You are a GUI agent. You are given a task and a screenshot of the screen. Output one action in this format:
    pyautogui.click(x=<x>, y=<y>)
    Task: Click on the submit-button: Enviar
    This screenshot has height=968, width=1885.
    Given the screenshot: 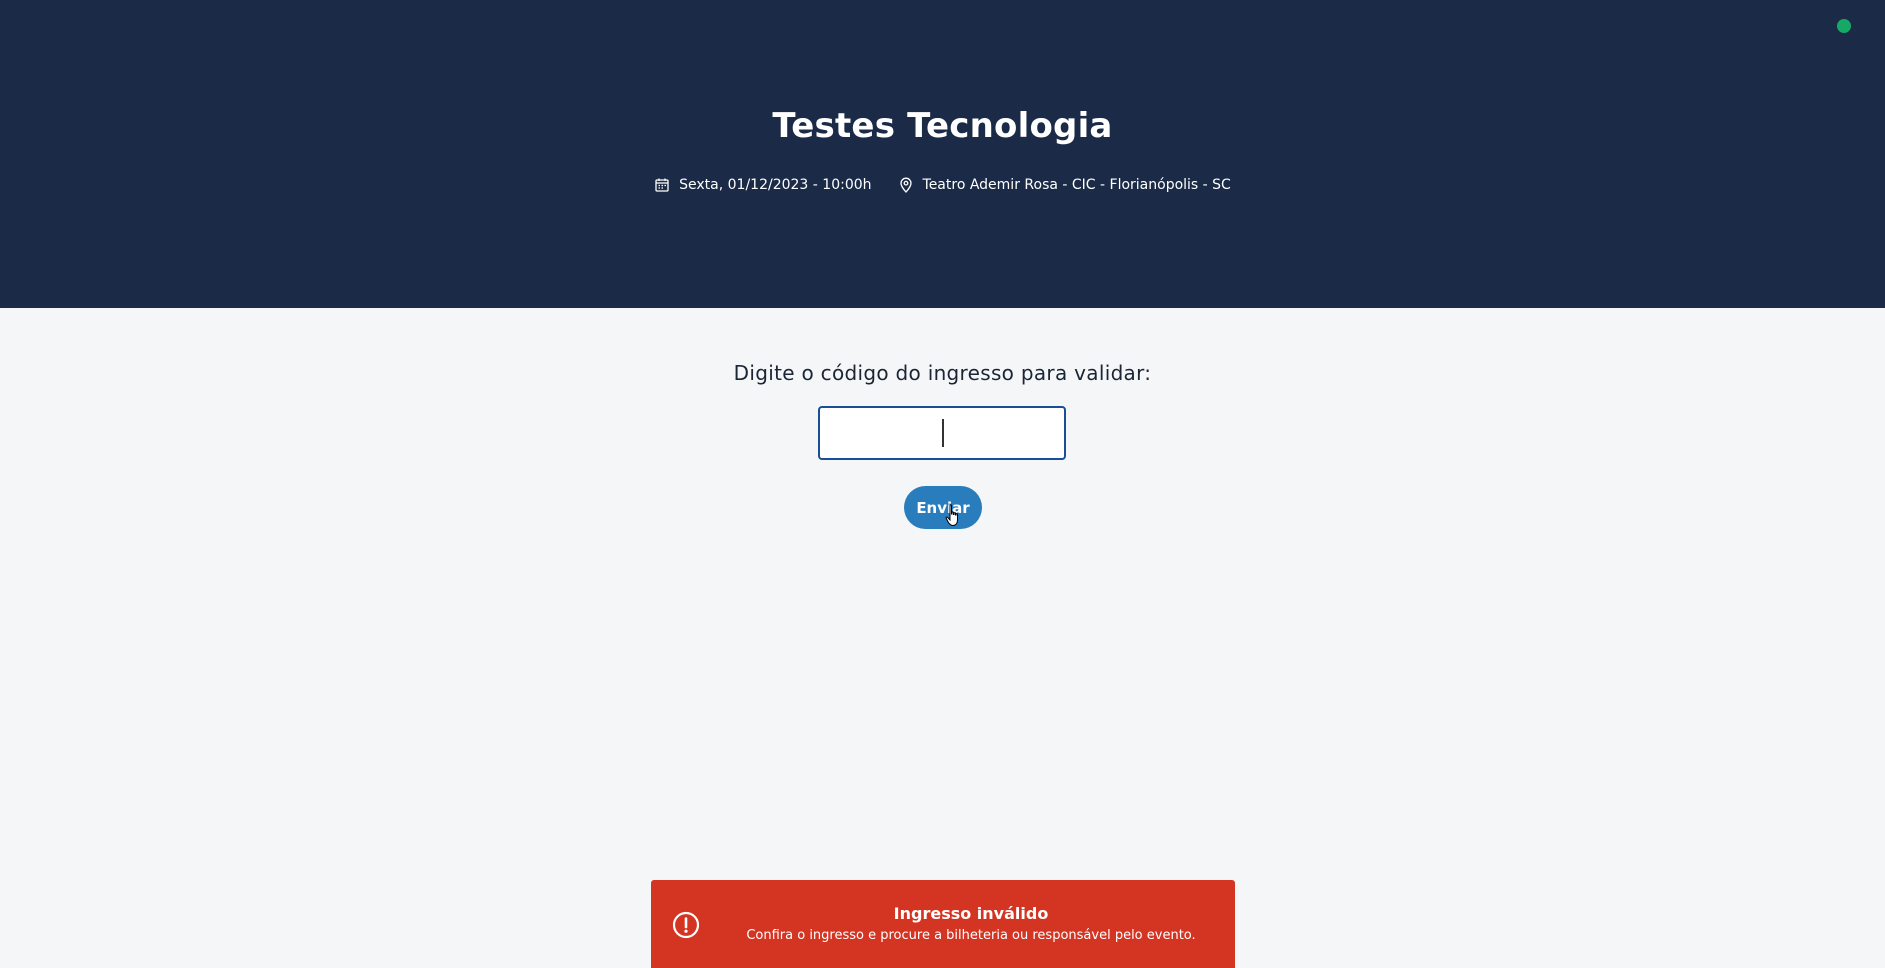 What is the action you would take?
    pyautogui.click(x=943, y=507)
    